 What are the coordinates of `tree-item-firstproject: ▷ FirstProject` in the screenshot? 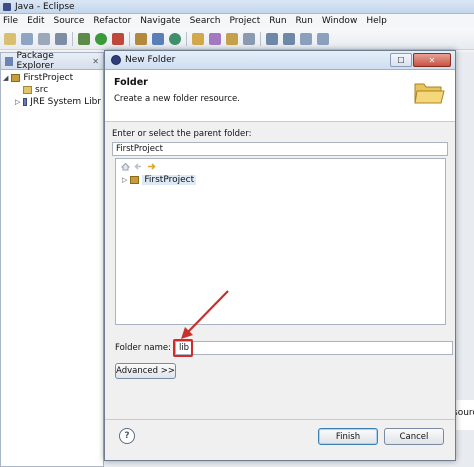 It's located at (280, 180).